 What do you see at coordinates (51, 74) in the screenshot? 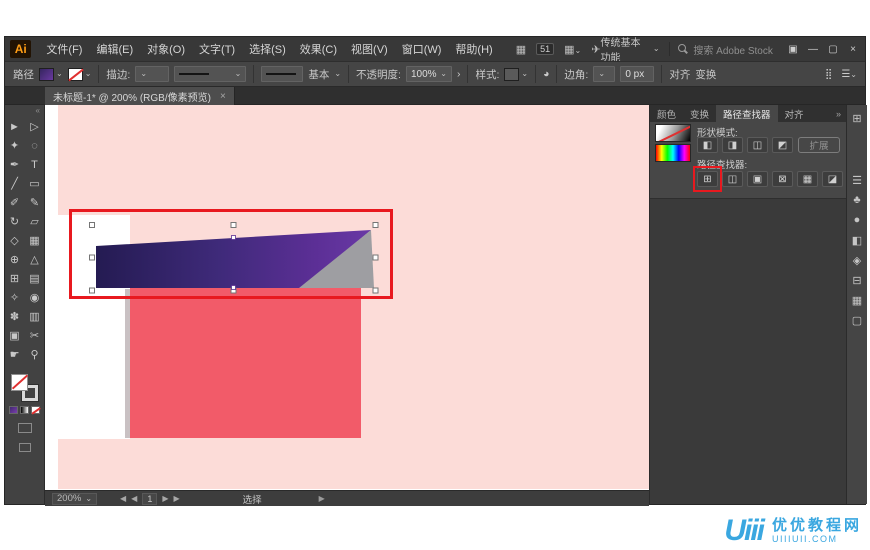
I see `fill-swatch: ⌄` at bounding box center [51, 74].